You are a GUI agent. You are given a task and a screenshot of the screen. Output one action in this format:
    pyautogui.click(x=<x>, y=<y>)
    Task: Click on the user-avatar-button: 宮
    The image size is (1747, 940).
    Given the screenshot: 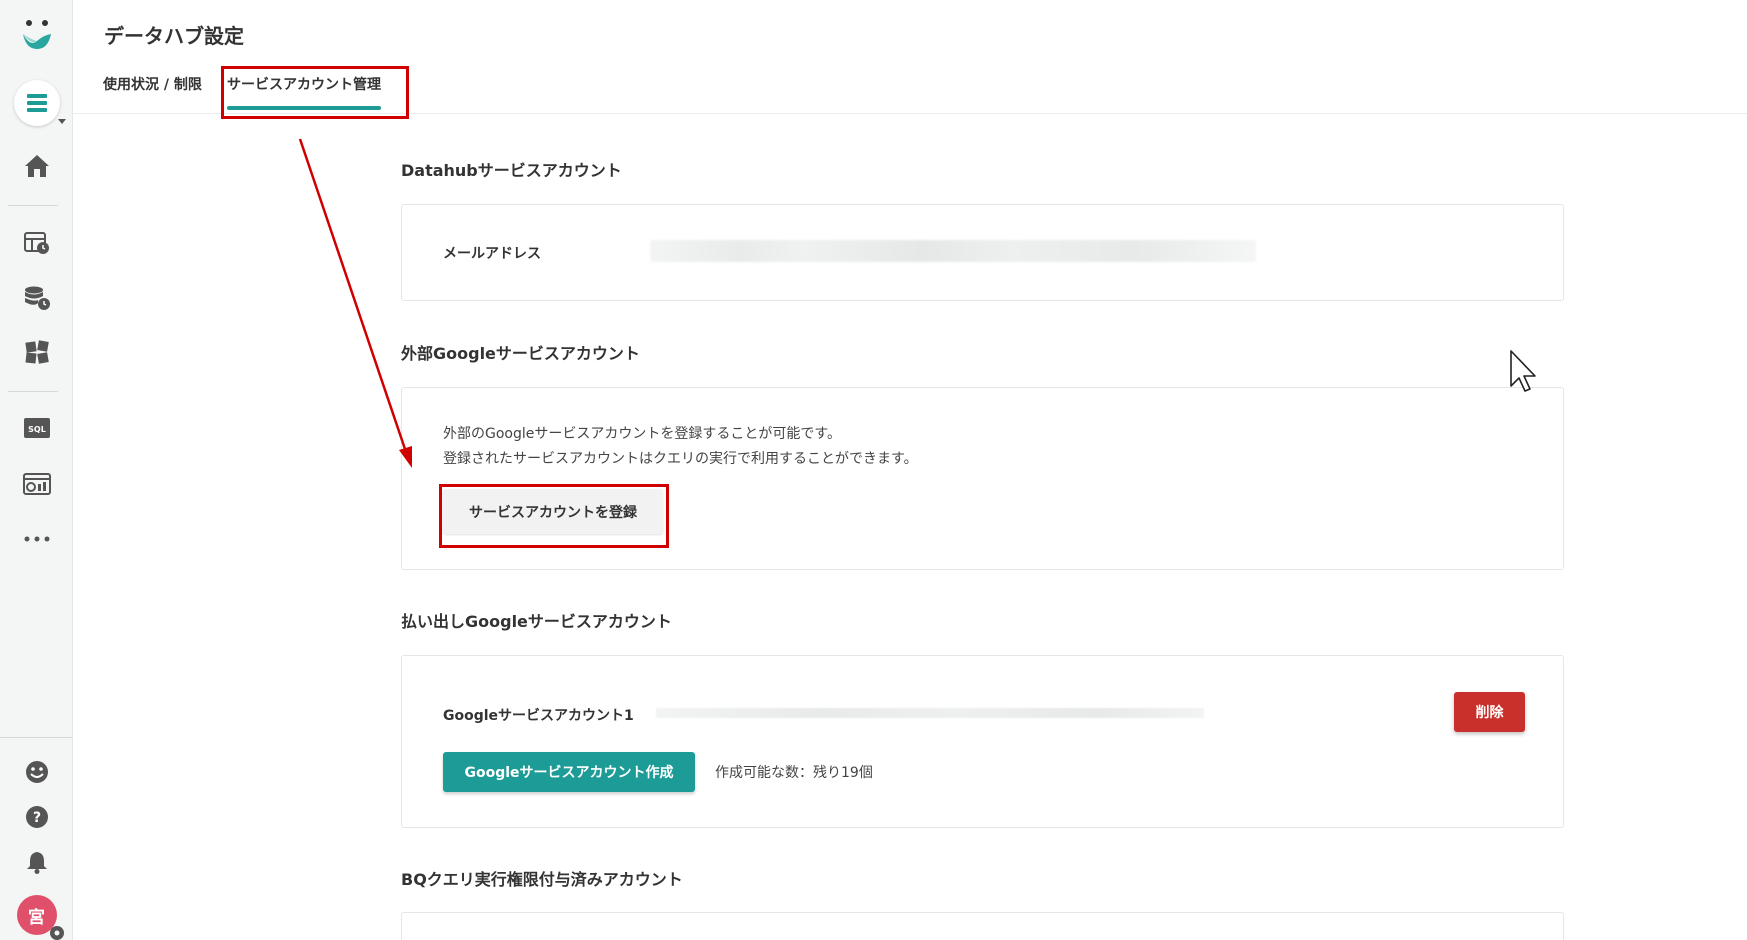 What is the action you would take?
    pyautogui.click(x=36, y=916)
    